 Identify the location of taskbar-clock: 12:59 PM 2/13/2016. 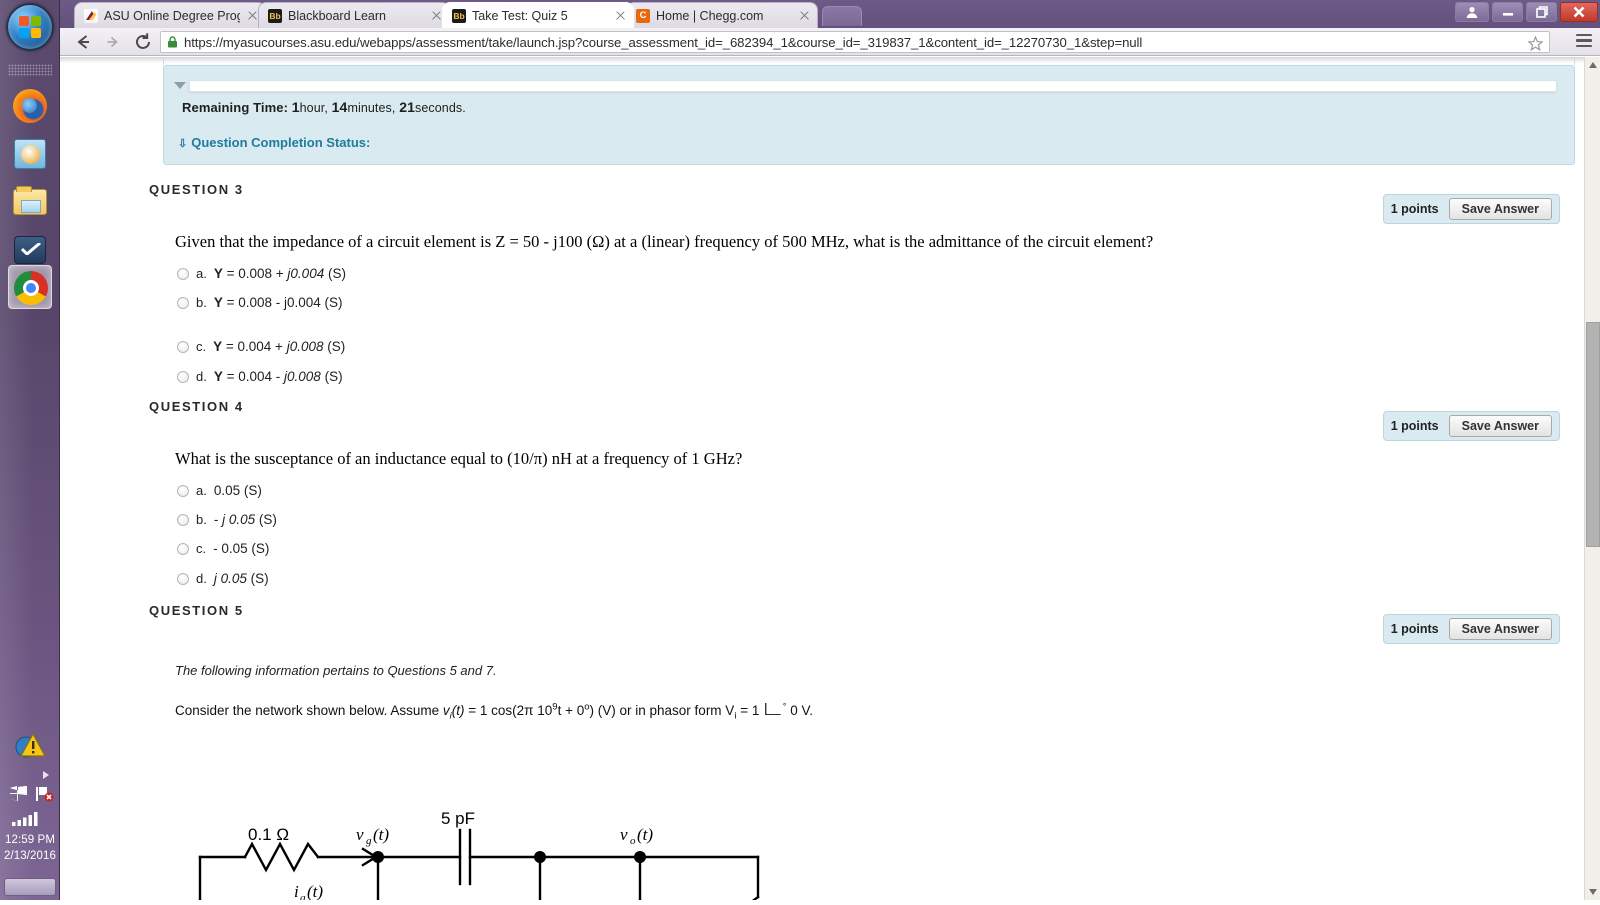
(30, 848).